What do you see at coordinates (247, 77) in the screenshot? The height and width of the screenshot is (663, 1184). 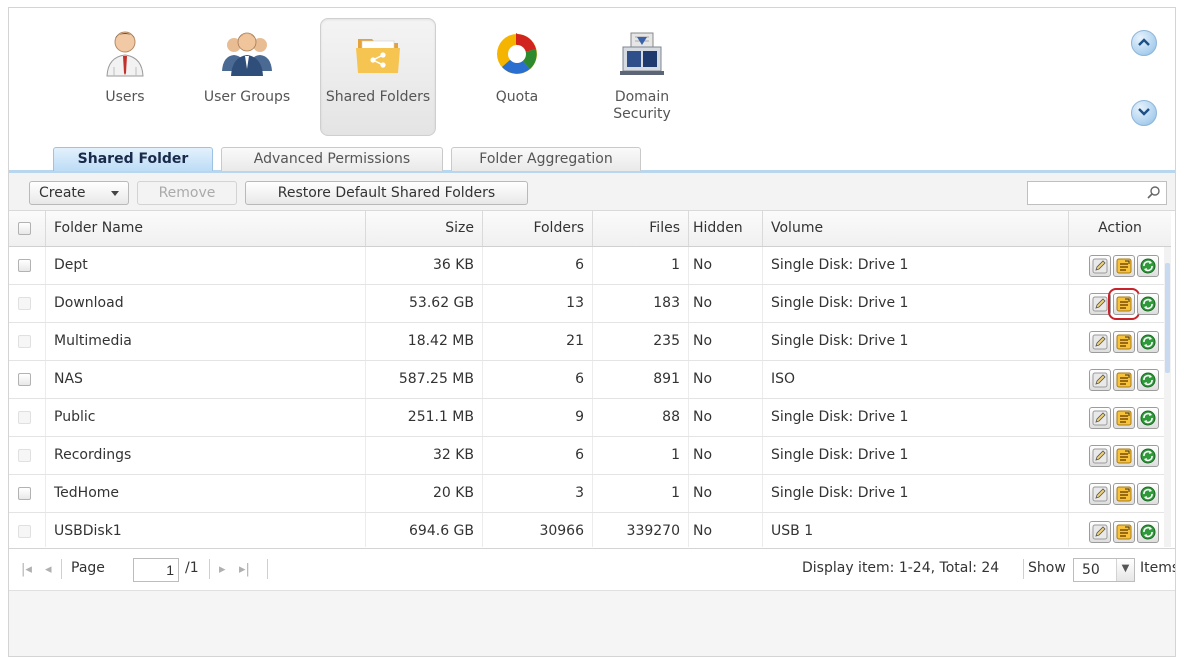 I see `app-user-groups: User Groups` at bounding box center [247, 77].